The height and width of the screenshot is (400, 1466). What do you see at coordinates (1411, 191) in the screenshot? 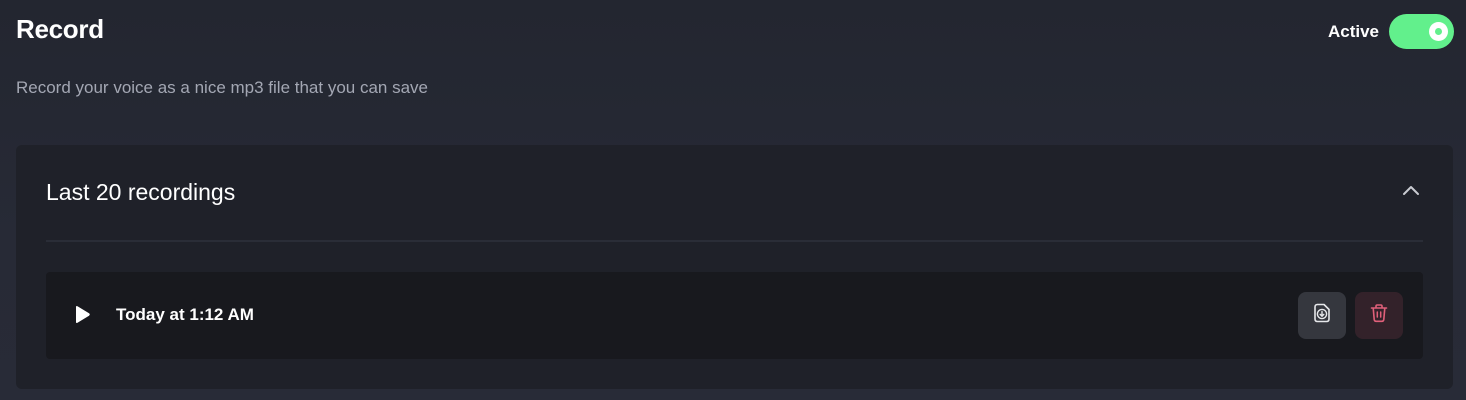
I see `chevron-up-icon` at bounding box center [1411, 191].